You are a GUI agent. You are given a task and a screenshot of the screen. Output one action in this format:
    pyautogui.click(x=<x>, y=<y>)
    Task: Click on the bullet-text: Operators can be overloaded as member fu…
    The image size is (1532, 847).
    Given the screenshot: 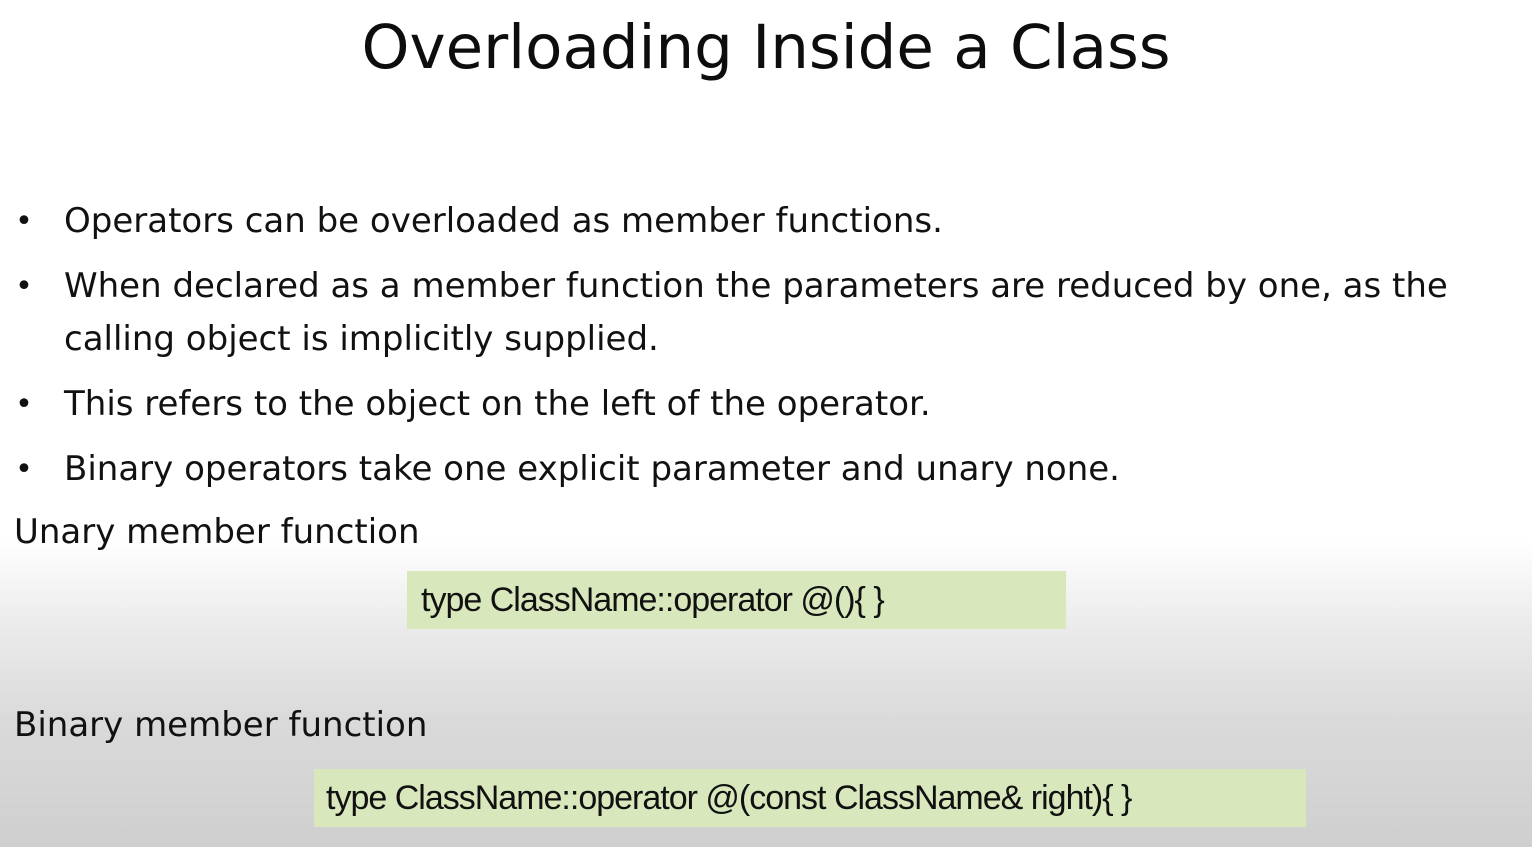 What is the action you would take?
    pyautogui.click(x=503, y=221)
    